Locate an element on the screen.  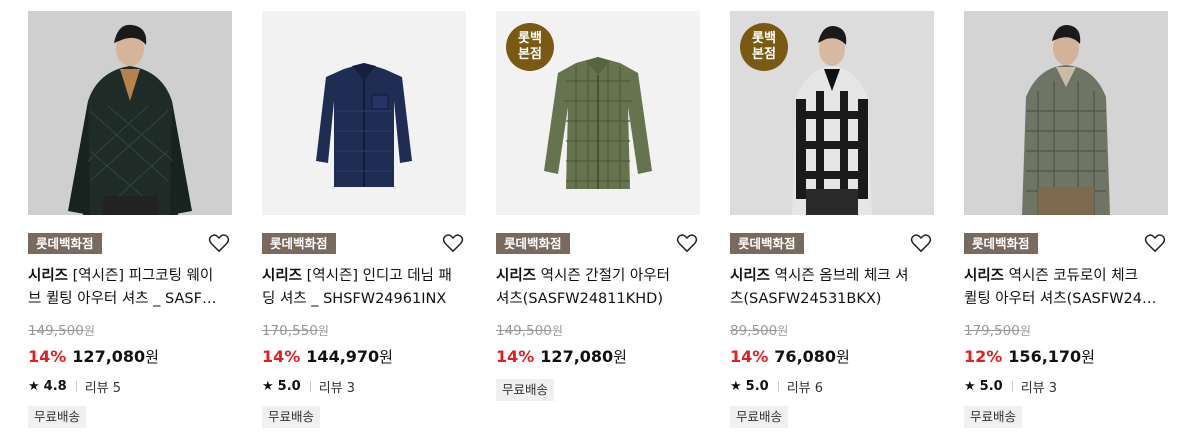
original-price: 170,550원 is located at coordinates (295, 330).